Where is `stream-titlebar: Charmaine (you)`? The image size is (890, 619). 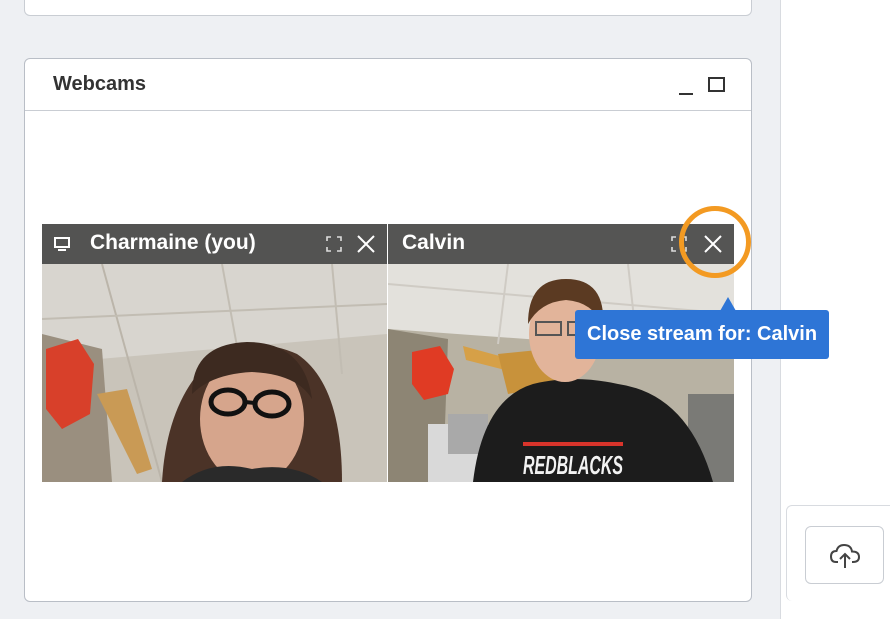
stream-titlebar: Charmaine (you) is located at coordinates (214, 244).